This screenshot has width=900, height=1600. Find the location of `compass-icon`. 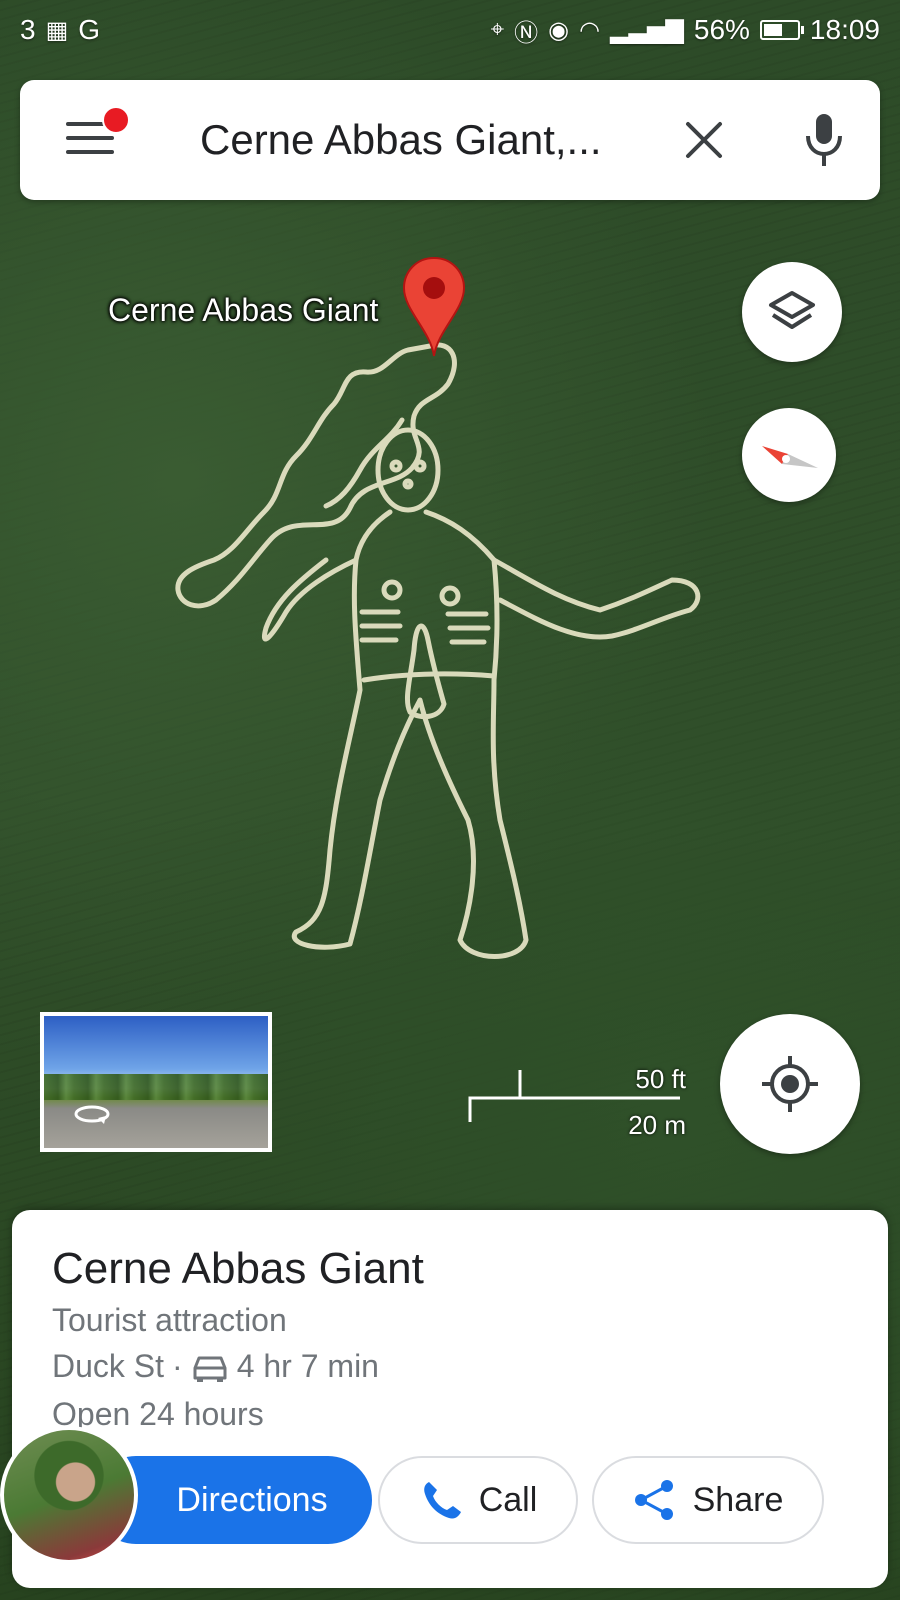

compass-icon is located at coordinates (790, 457).